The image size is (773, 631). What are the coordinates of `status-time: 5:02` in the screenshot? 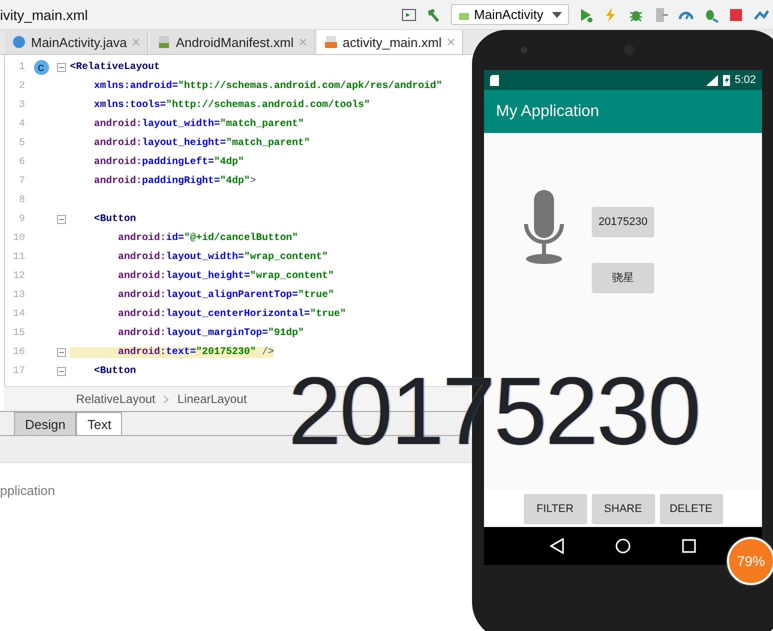 It's located at (745, 80).